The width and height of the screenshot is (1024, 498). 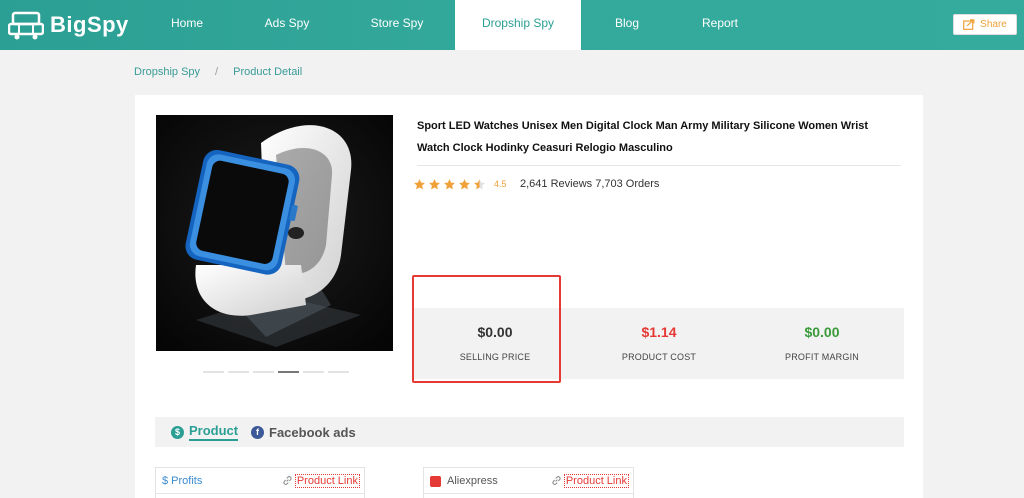 What do you see at coordinates (528, 482) in the screenshot?
I see `aliexpress-panel: Aliexpress Product Link` at bounding box center [528, 482].